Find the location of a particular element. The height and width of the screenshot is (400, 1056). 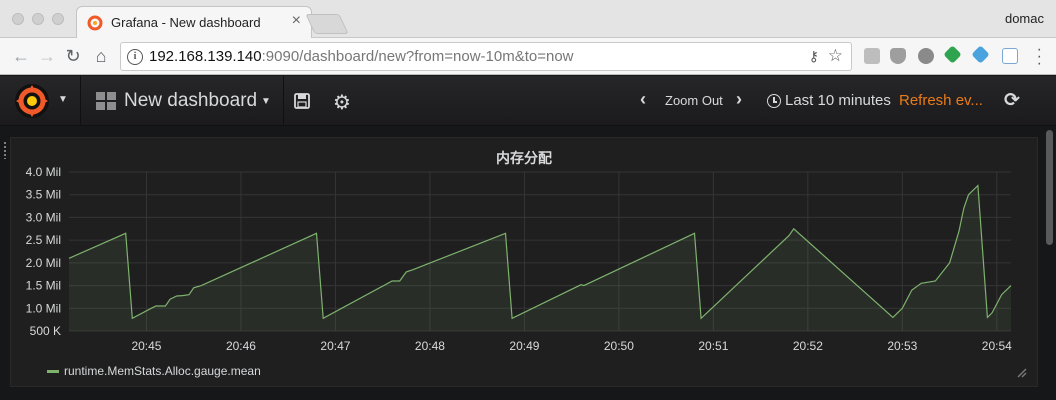

evernote-extension-icon is located at coordinates (926, 56).